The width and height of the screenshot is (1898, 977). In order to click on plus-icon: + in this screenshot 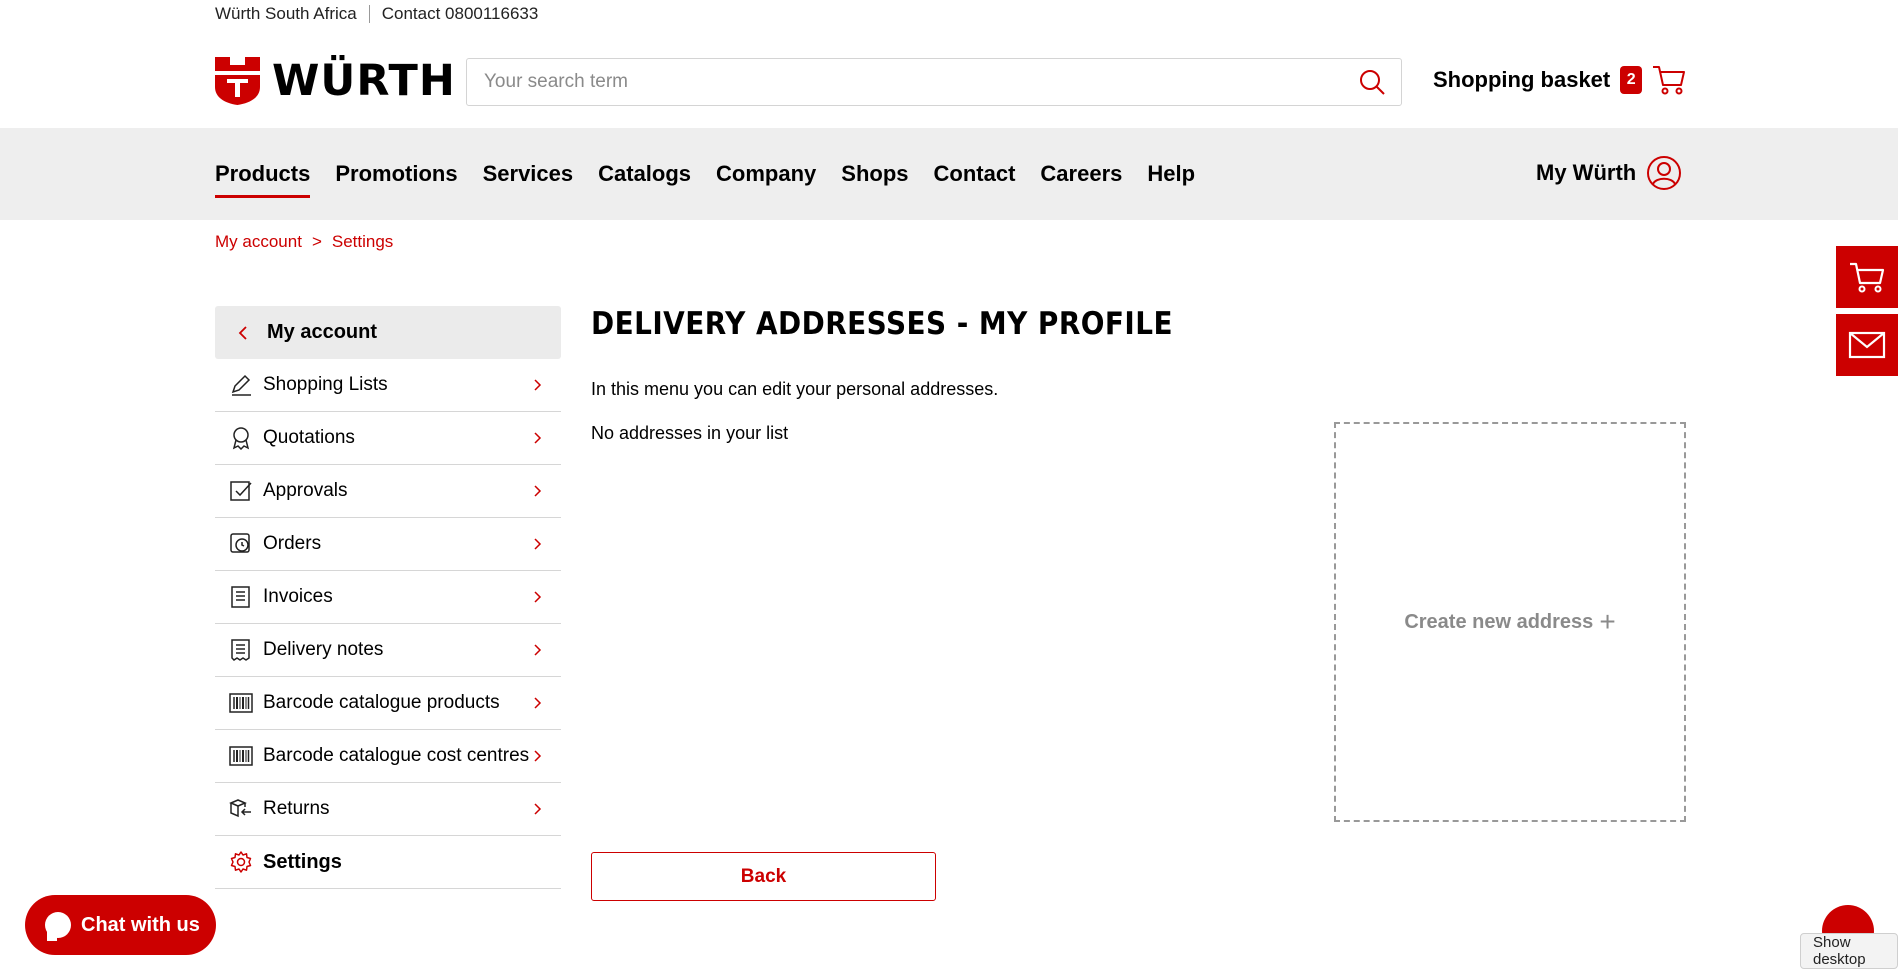, I will do `click(1607, 621)`.